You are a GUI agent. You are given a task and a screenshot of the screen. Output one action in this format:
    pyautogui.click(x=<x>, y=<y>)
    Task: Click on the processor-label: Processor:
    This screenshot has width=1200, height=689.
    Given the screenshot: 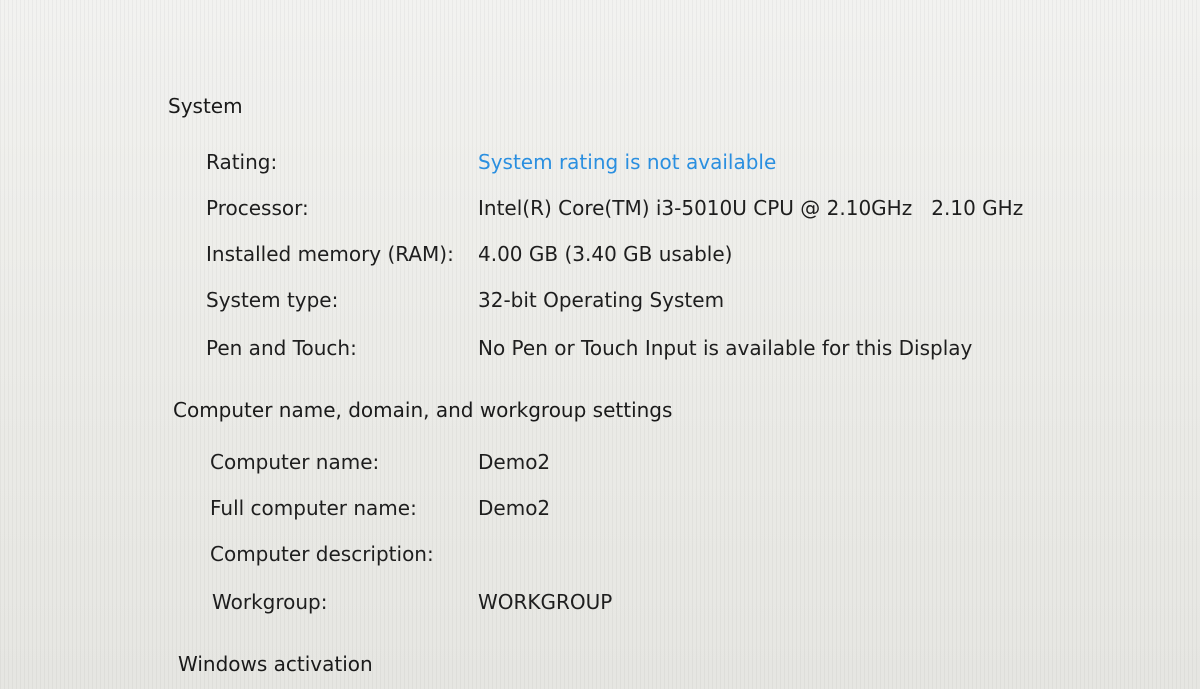 What is the action you would take?
    pyautogui.click(x=257, y=208)
    